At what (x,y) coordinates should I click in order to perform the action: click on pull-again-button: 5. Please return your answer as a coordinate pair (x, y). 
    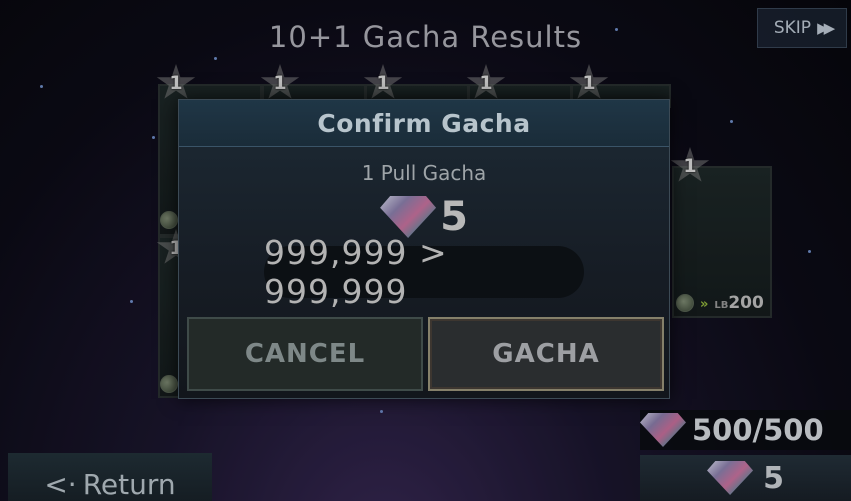
    Looking at the image, I should click on (745, 478).